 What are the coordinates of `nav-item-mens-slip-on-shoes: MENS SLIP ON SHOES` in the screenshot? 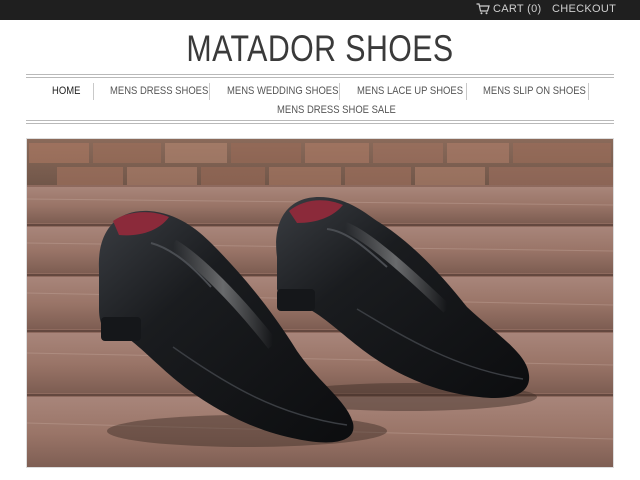 It's located at (534, 91).